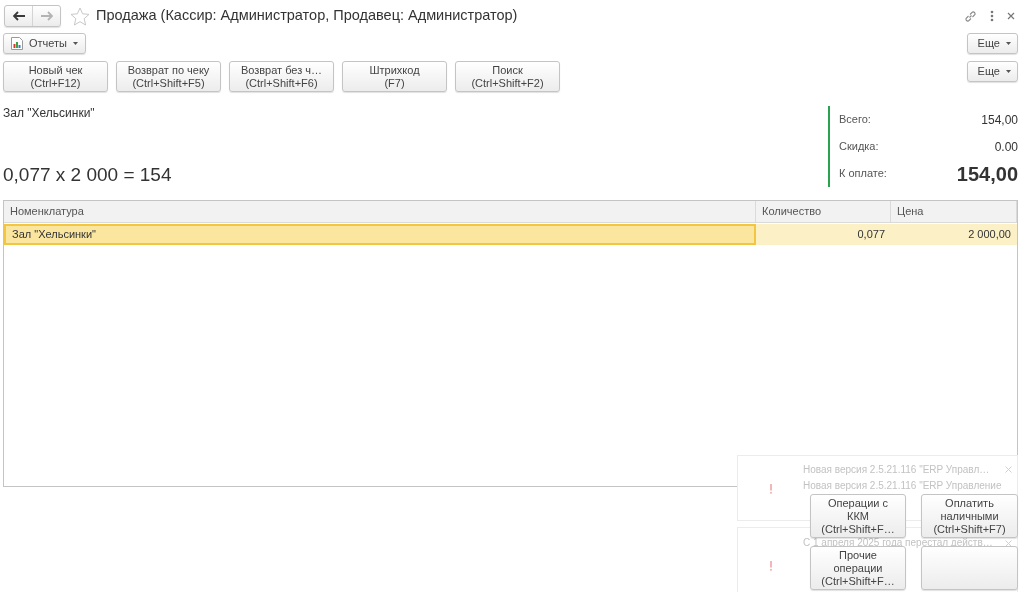 The height and width of the screenshot is (592, 1024). Describe the element at coordinates (394, 76) in the screenshot. I see `command-button: Штрихкод (F7)` at that location.